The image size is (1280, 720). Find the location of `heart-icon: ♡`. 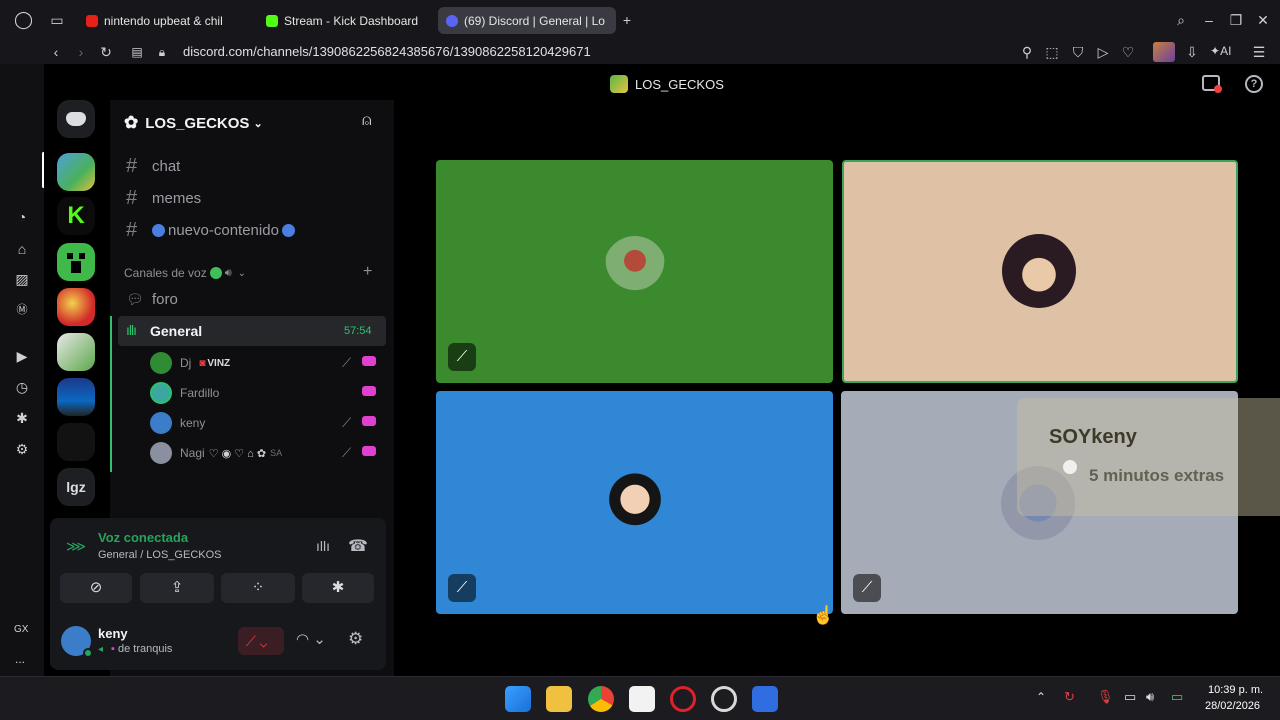

heart-icon: ♡ is located at coordinates (1128, 52).